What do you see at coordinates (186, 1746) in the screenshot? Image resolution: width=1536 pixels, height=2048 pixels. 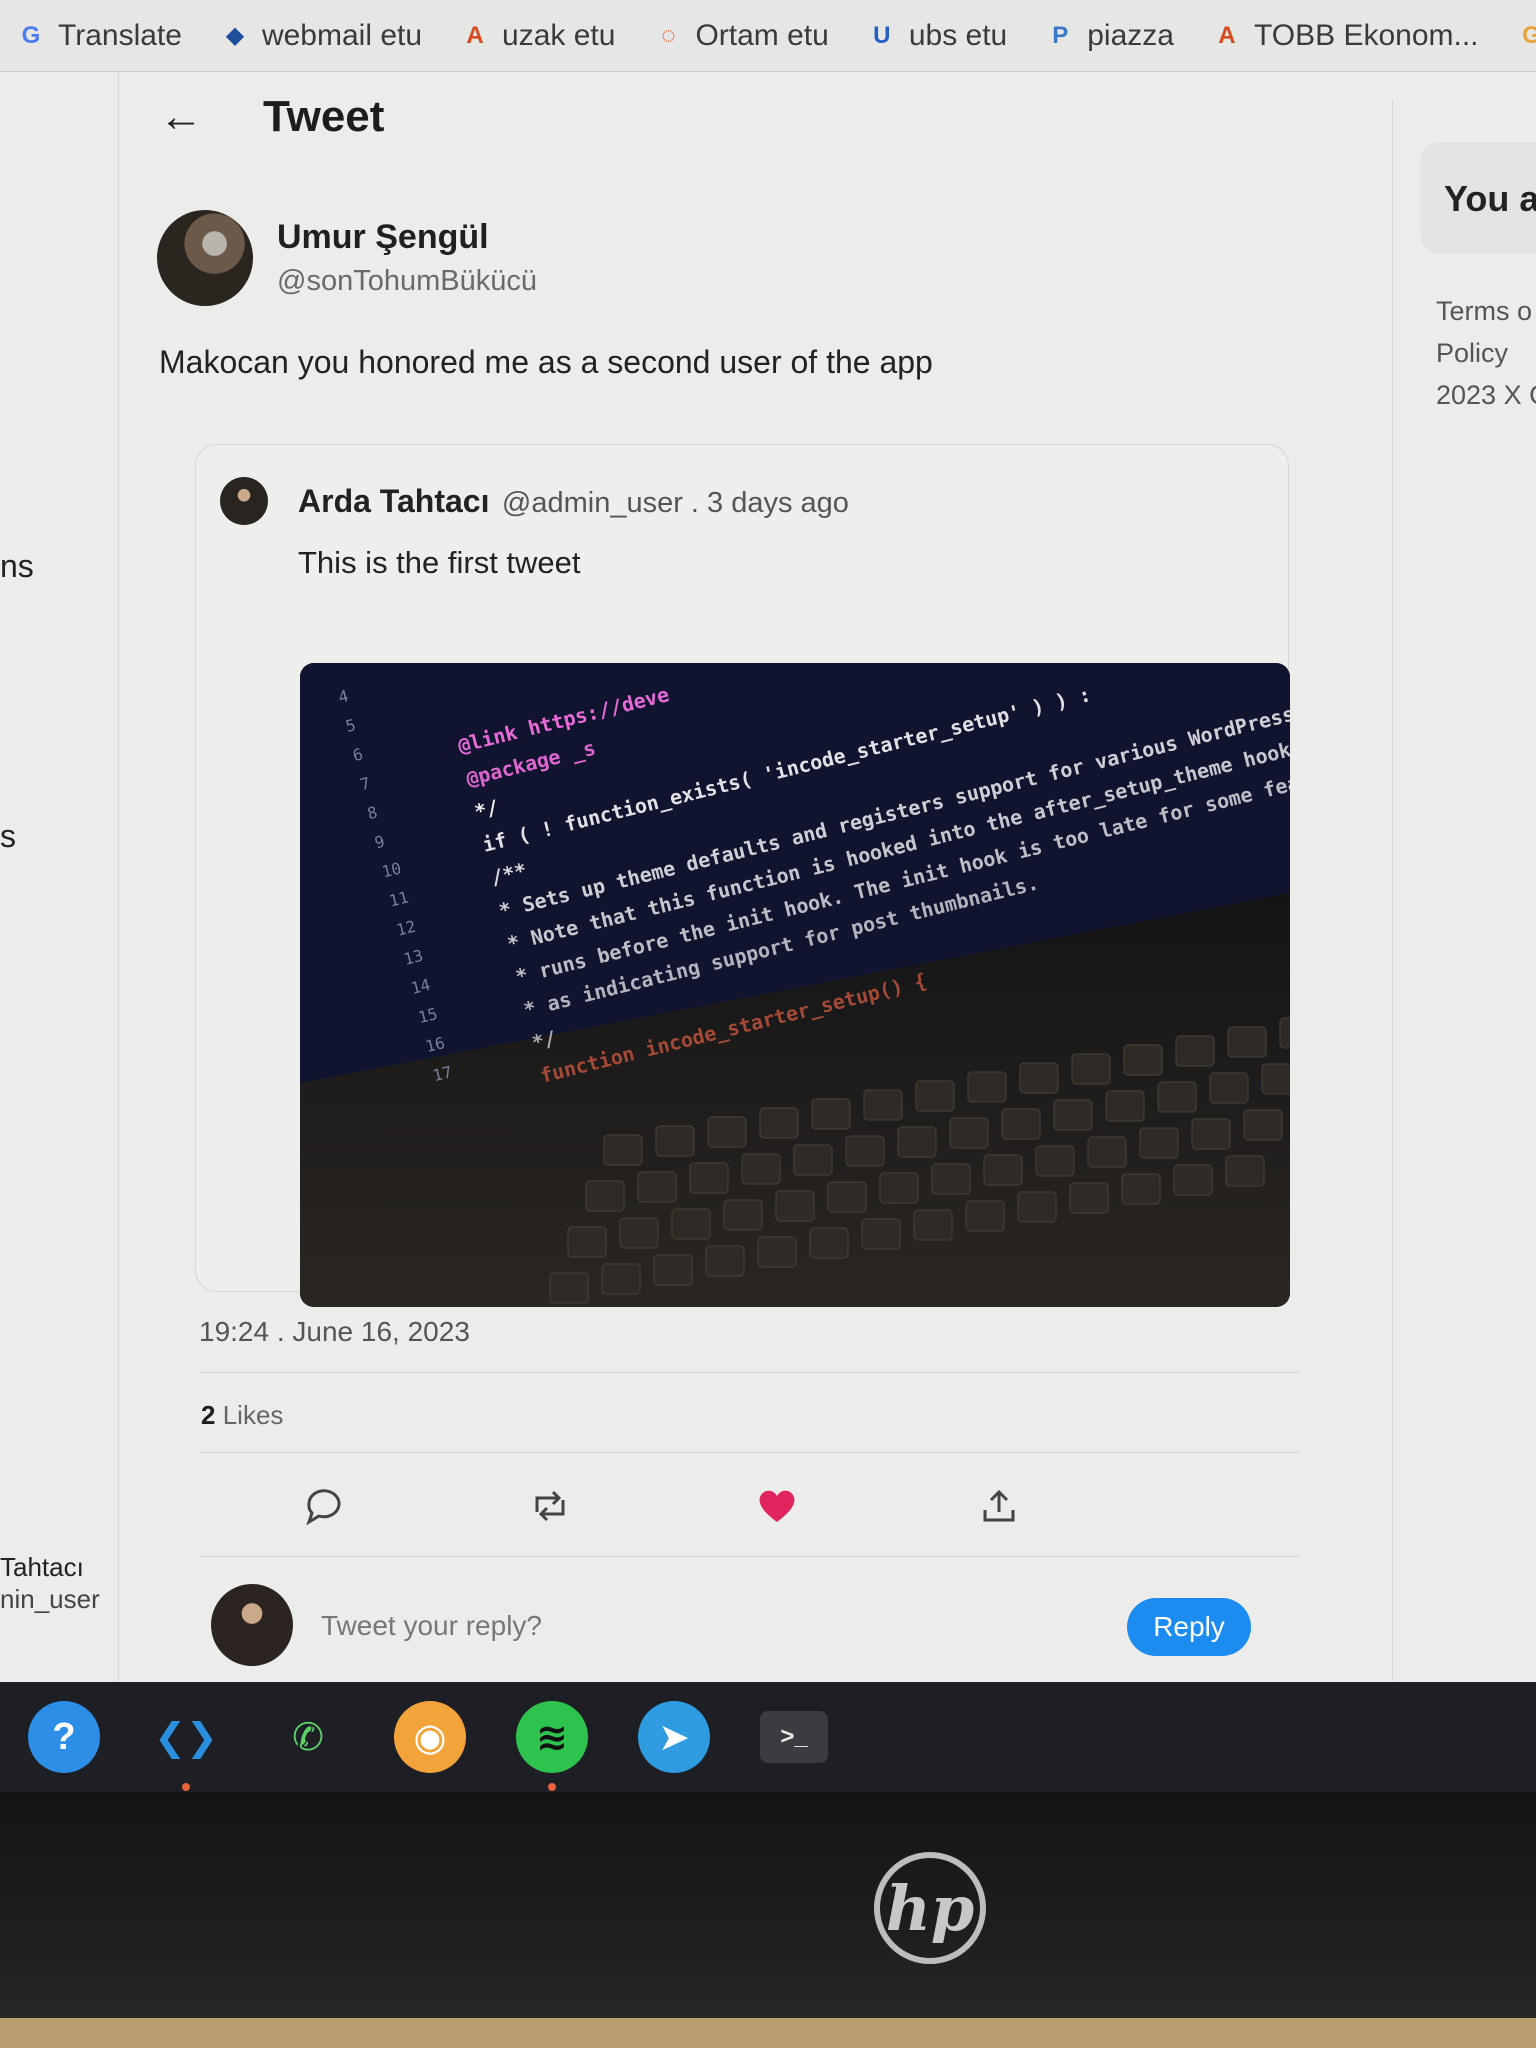 I see `vscode-app-icon: ❮❯` at bounding box center [186, 1746].